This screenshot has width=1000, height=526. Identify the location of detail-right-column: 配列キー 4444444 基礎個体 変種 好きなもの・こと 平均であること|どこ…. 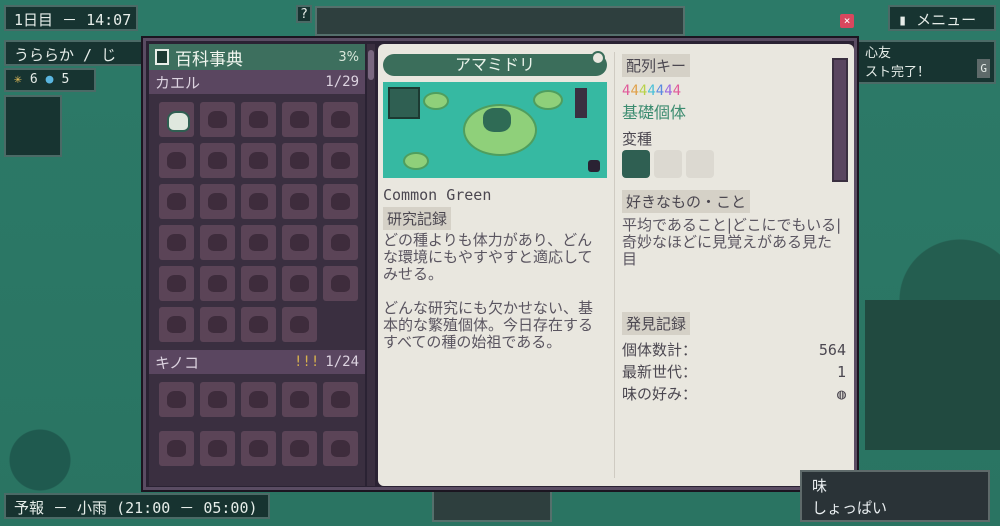
(734, 229).